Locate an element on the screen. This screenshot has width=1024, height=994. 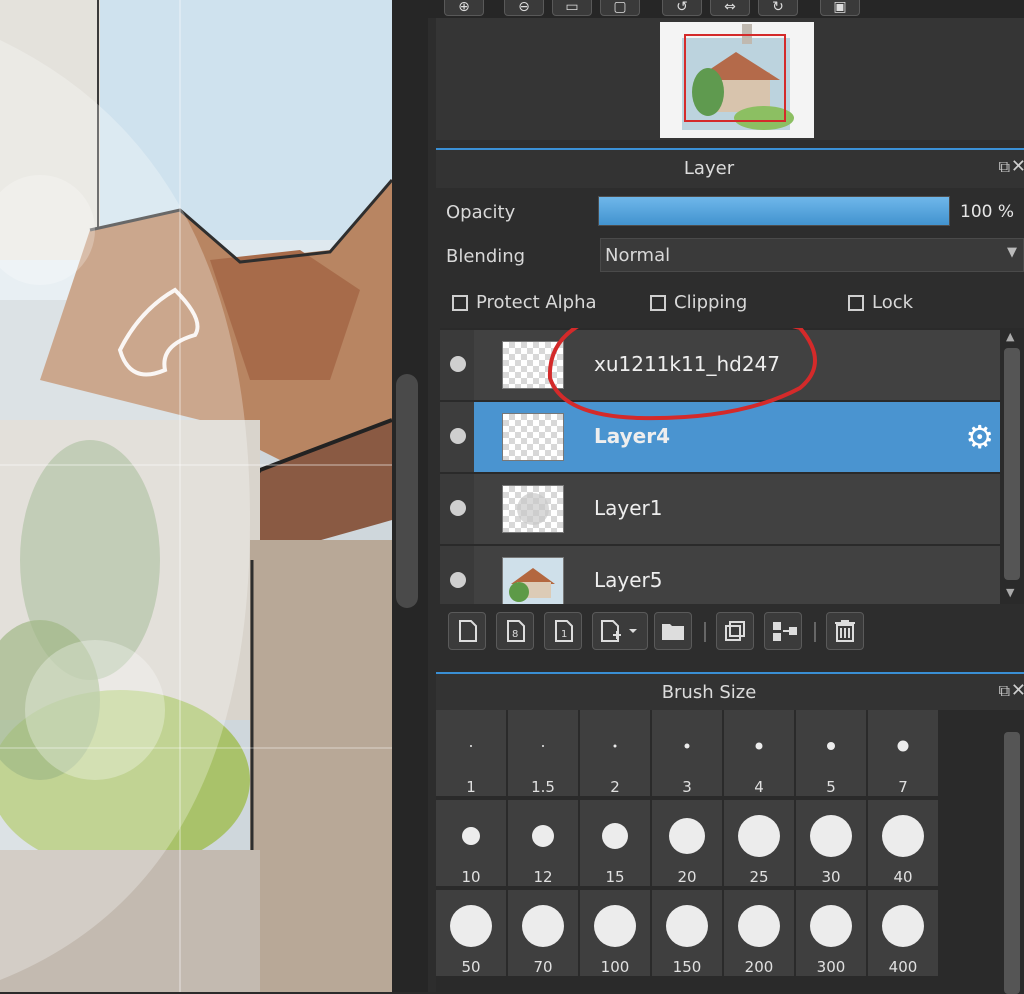
layer-list-scrollbar: ▲ ▼ is located at coordinates (1012, 466).